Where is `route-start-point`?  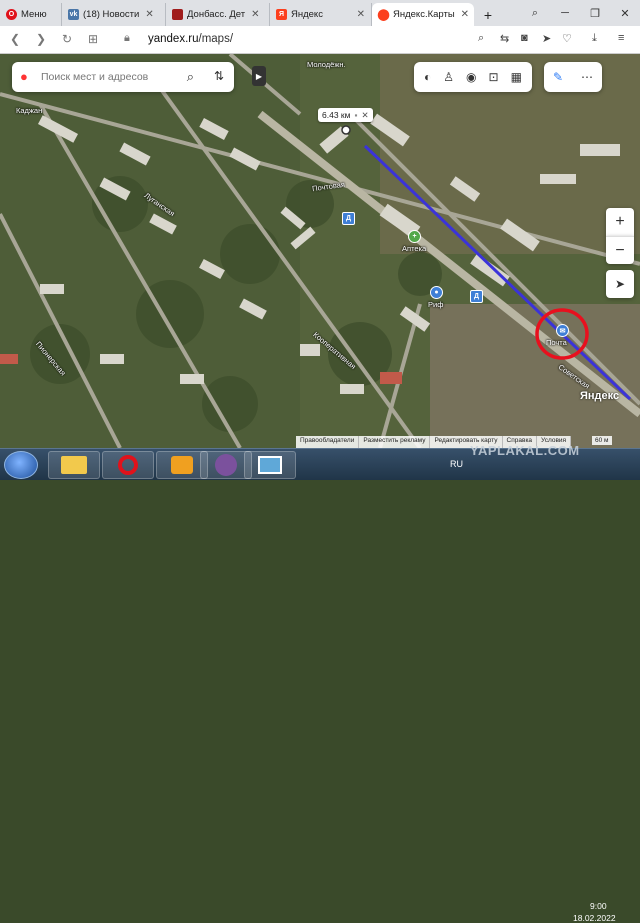
route-start-point is located at coordinates (346, 130).